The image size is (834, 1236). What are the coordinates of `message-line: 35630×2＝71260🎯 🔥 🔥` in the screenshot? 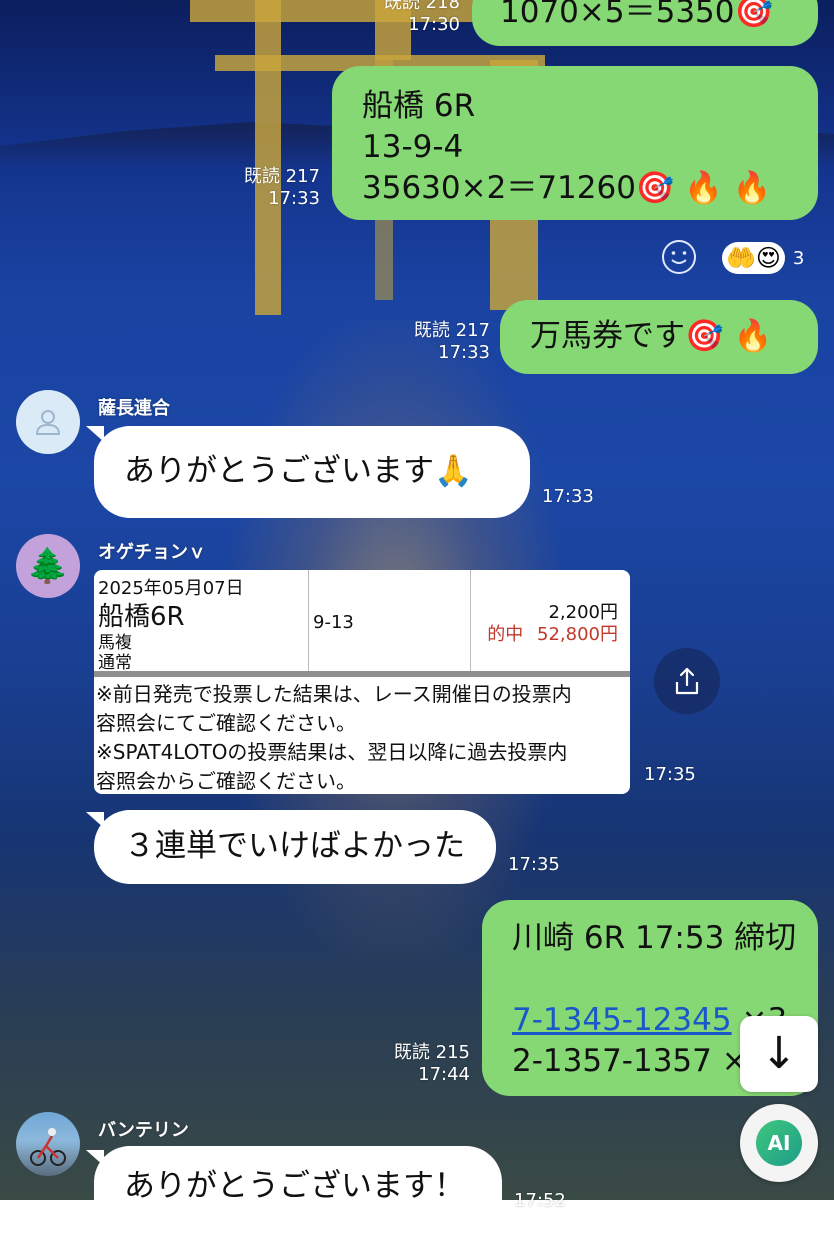 It's located at (567, 188).